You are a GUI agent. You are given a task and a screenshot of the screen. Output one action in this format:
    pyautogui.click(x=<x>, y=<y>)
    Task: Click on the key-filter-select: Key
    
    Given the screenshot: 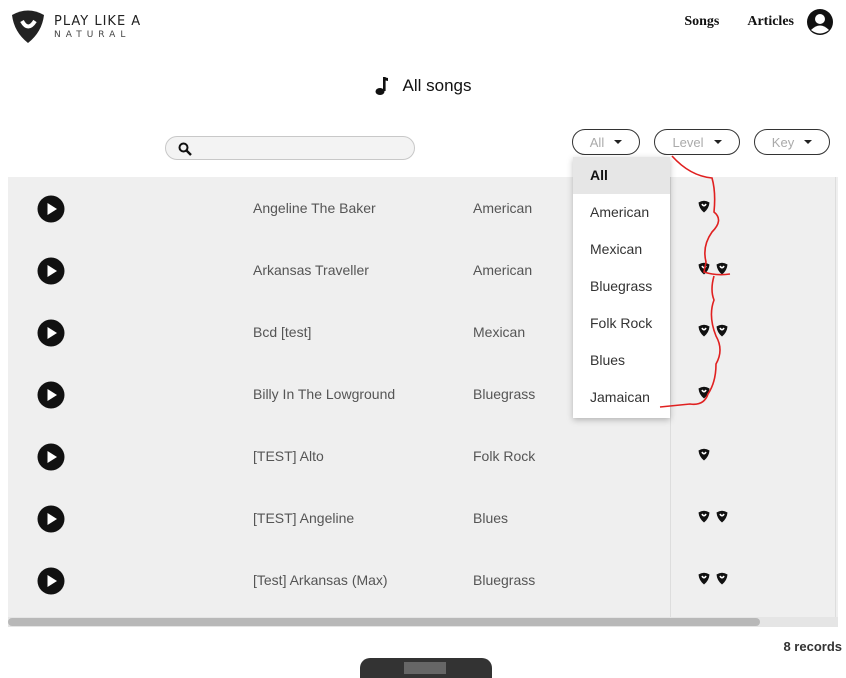 What is the action you would take?
    pyautogui.click(x=792, y=142)
    